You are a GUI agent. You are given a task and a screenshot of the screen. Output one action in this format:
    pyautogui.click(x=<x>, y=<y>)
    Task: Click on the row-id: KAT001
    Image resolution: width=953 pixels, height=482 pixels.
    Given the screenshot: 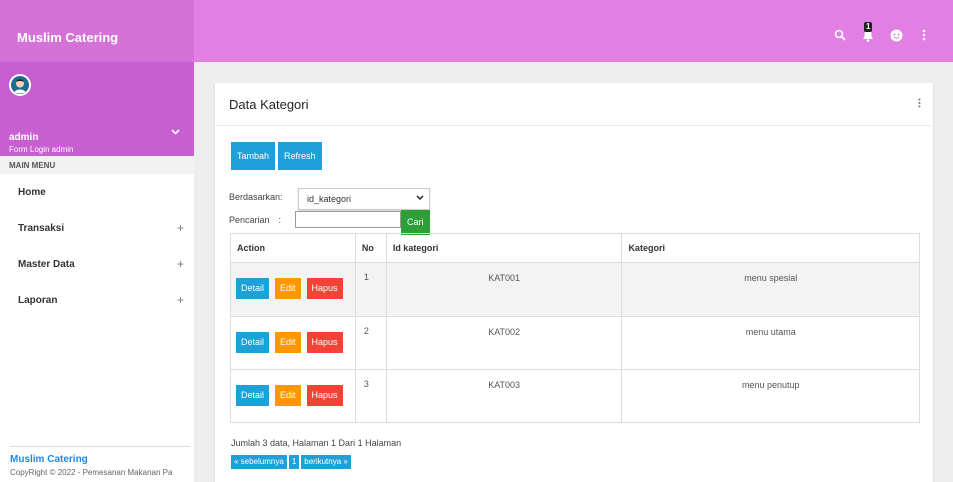 What is the action you would take?
    pyautogui.click(x=504, y=289)
    